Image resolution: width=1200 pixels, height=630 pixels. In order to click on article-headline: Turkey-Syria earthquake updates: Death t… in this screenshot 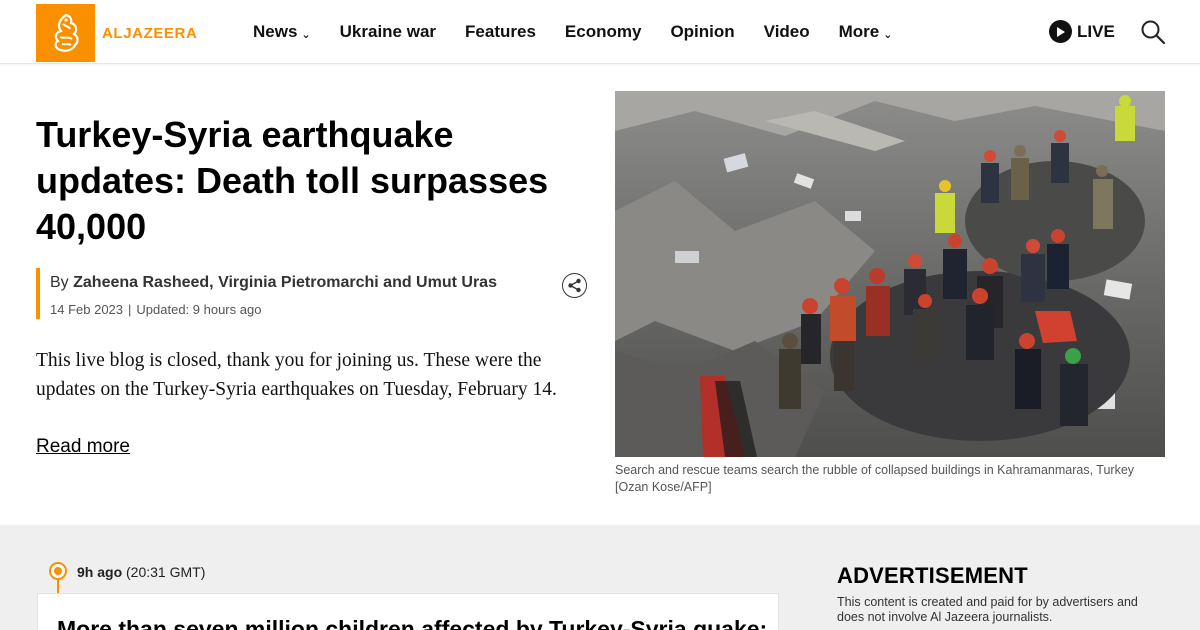, I will do `click(292, 180)`.